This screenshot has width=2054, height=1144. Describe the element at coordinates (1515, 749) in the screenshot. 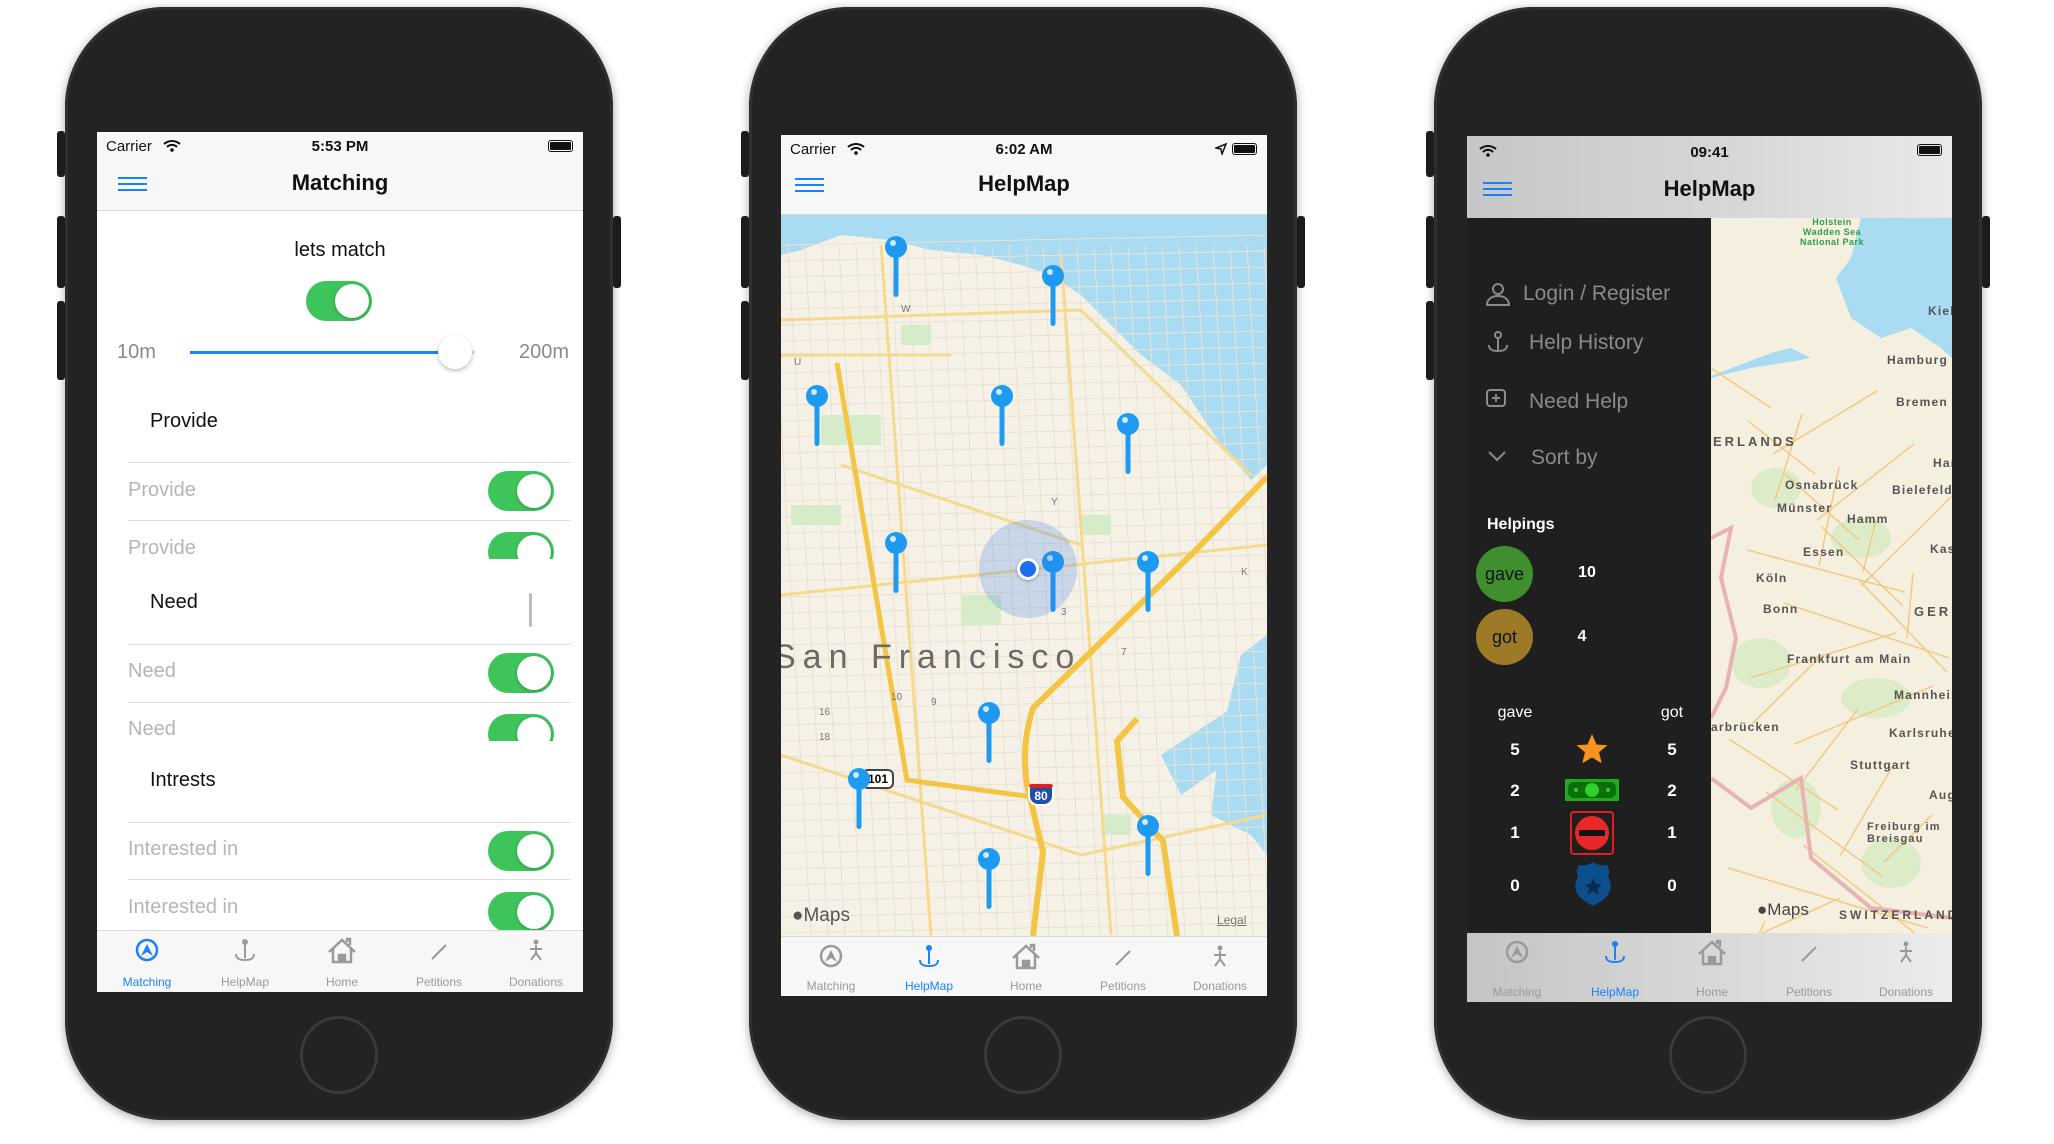

I see `gave-value: 5` at that location.